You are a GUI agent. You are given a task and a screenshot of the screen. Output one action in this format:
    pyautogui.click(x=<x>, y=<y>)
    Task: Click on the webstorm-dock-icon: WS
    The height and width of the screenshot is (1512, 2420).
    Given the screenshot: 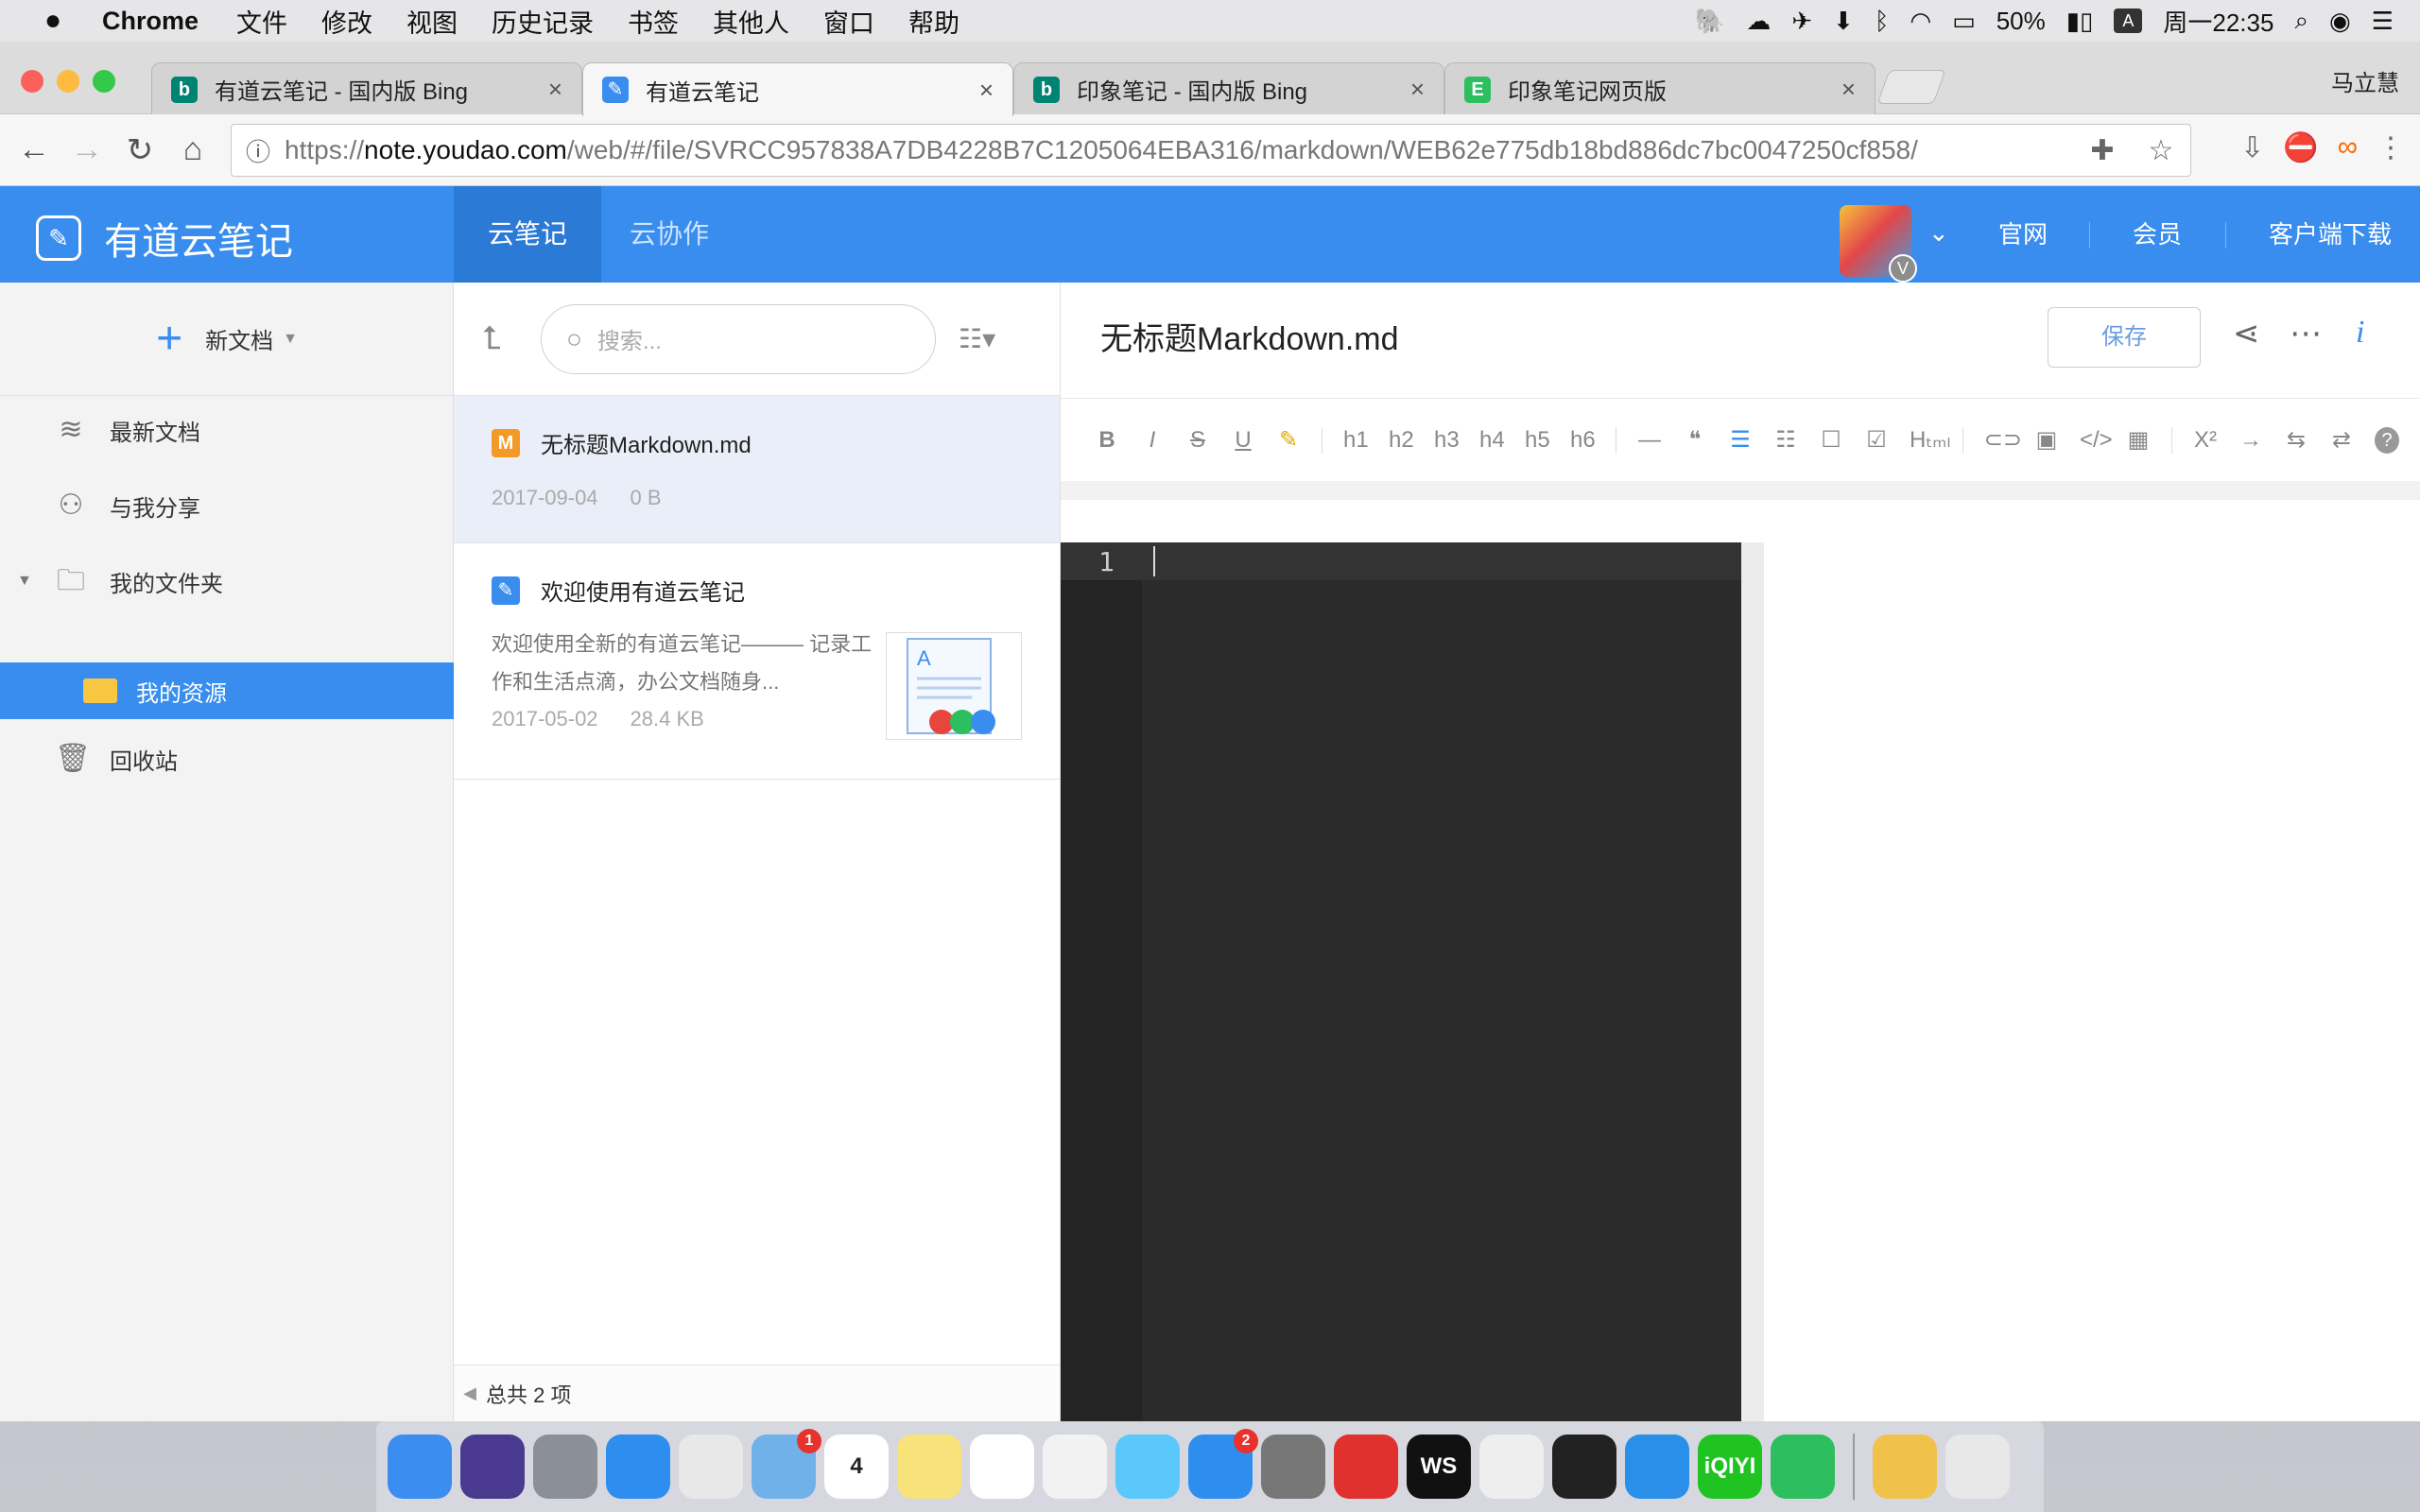 What is the action you would take?
    pyautogui.click(x=1439, y=1467)
    